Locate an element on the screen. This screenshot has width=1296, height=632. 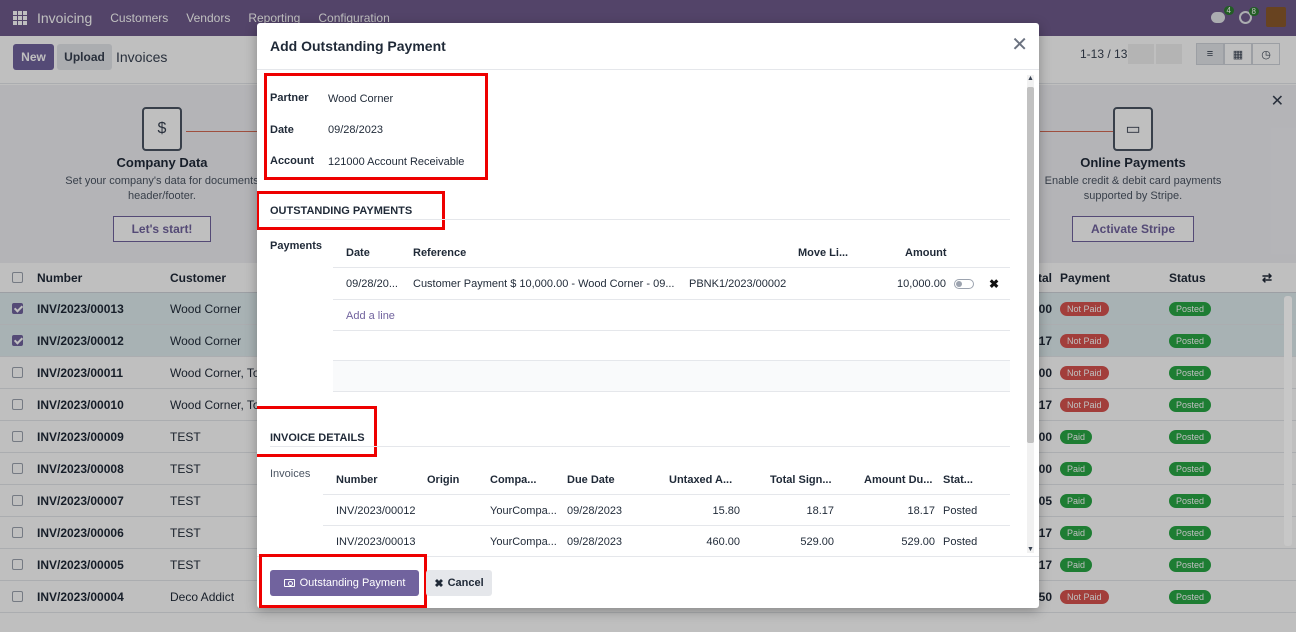
invoice-amount-due: 18.17 is located at coordinates (921, 511).